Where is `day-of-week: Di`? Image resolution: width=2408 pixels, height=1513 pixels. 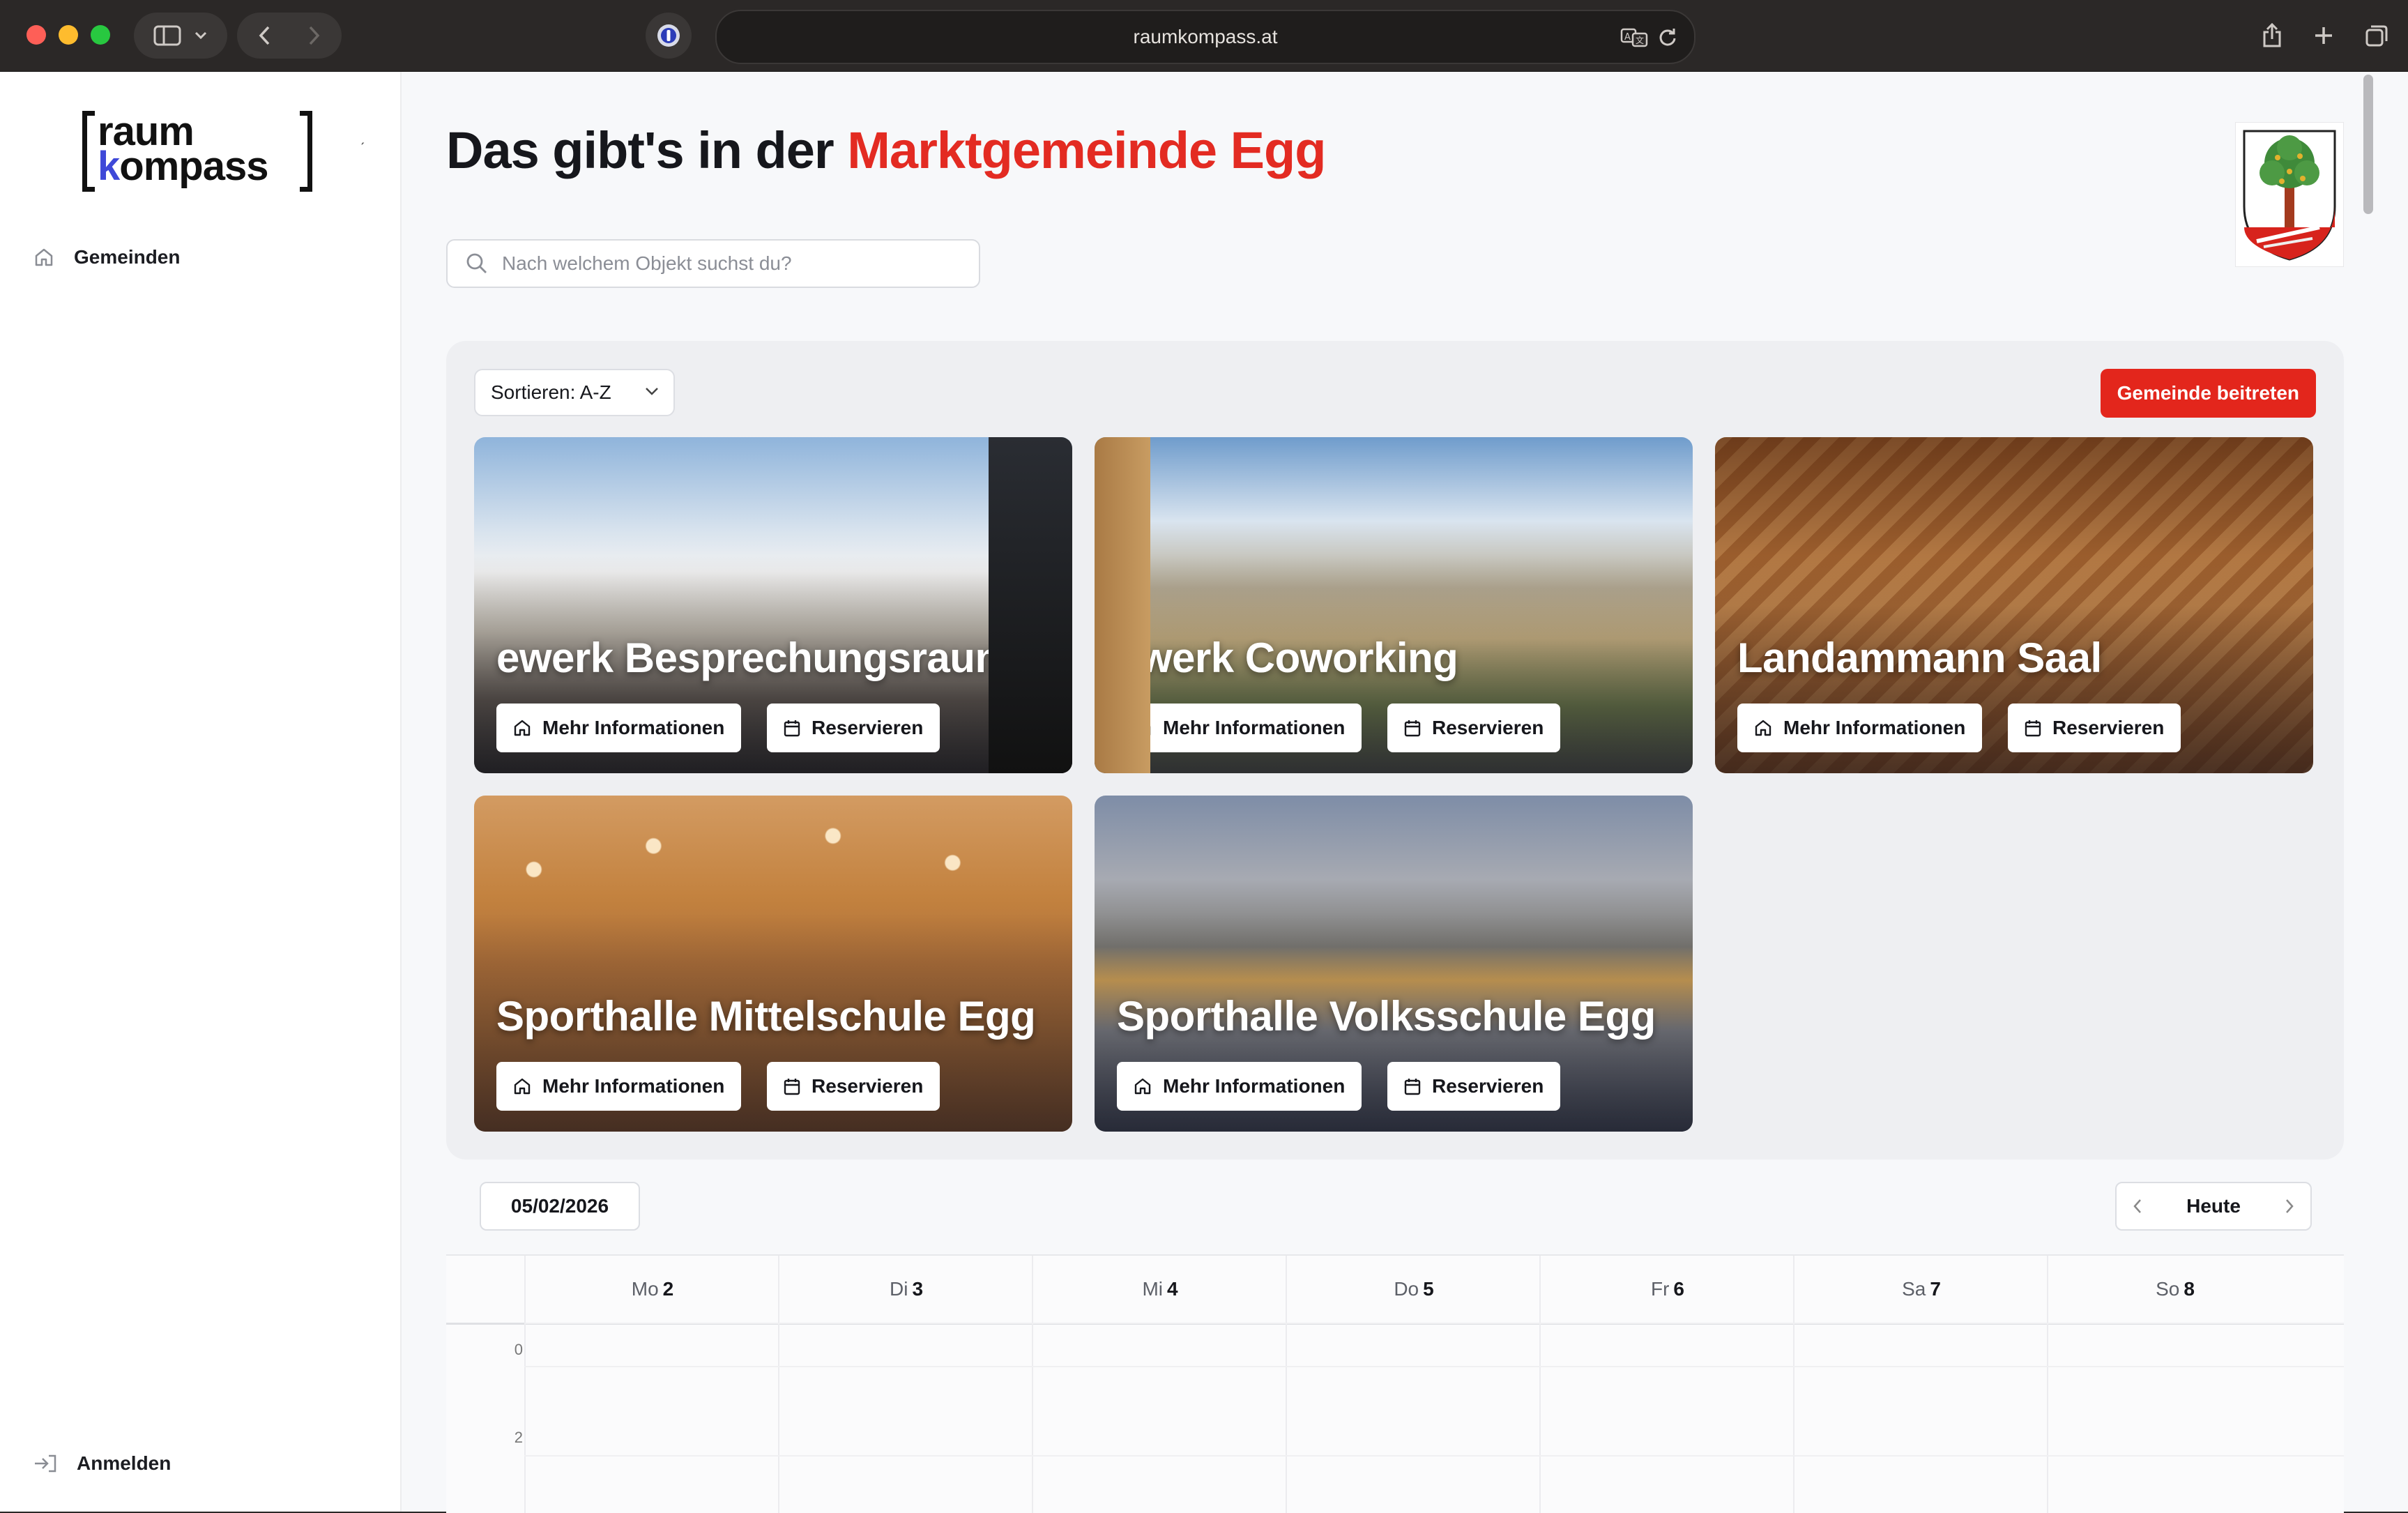 day-of-week: Di is located at coordinates (898, 1289).